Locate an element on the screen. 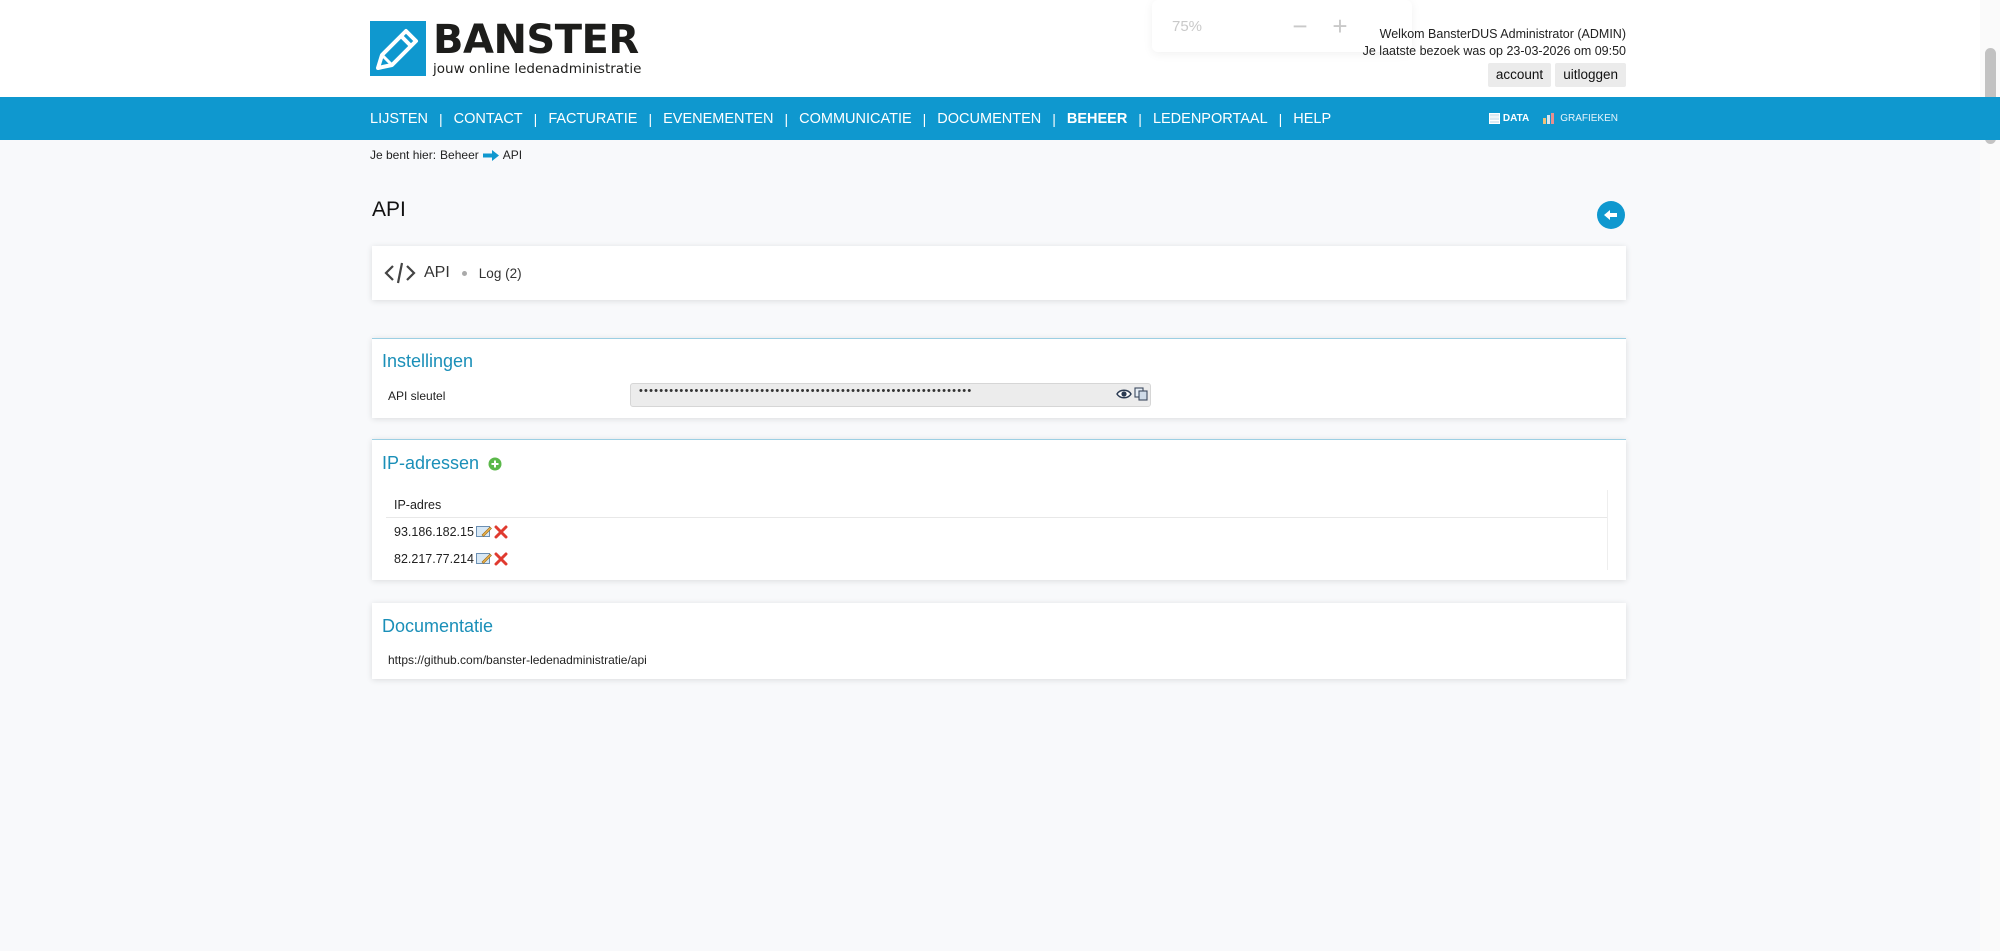  charts-view-link: GRAFIEKEN is located at coordinates (1580, 118).